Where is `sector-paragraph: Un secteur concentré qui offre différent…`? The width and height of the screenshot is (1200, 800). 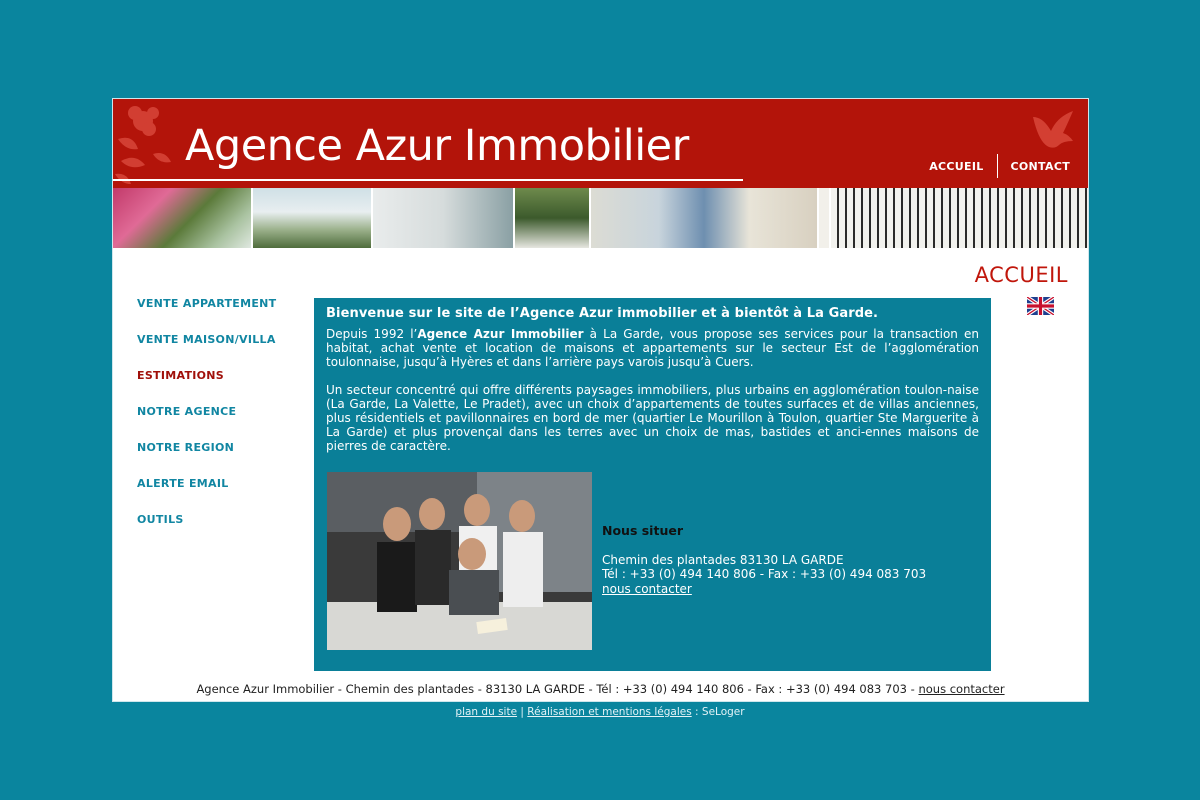 sector-paragraph: Un secteur concentré qui offre différent… is located at coordinates (652, 418).